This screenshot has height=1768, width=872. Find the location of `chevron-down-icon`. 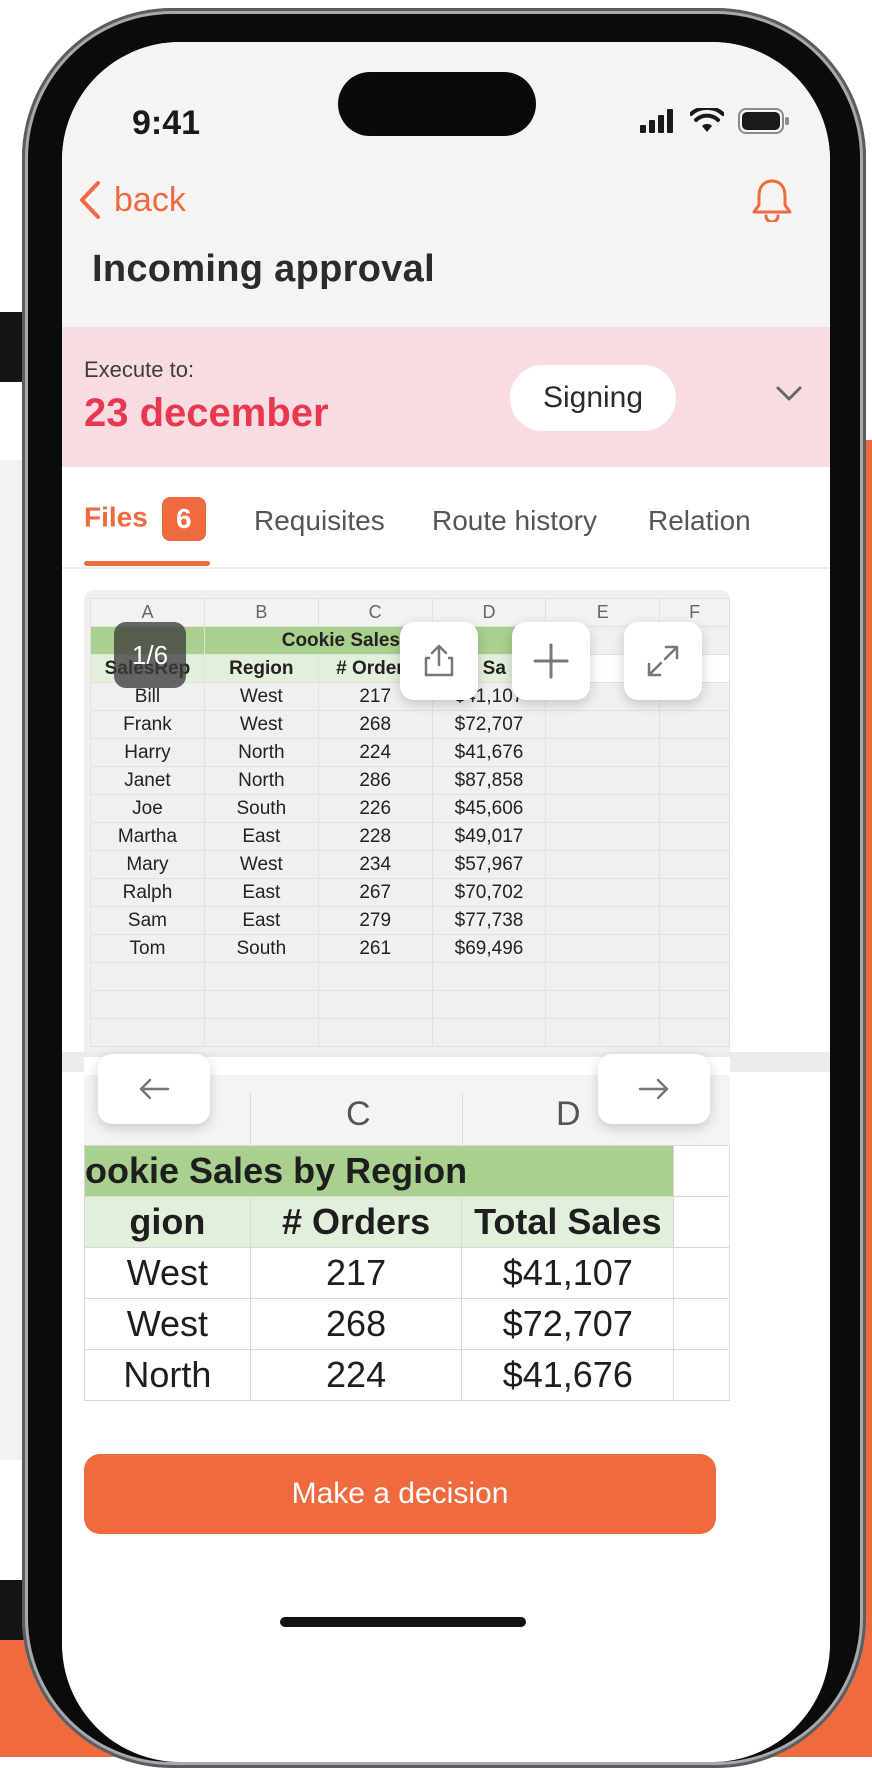

chevron-down-icon is located at coordinates (789, 393).